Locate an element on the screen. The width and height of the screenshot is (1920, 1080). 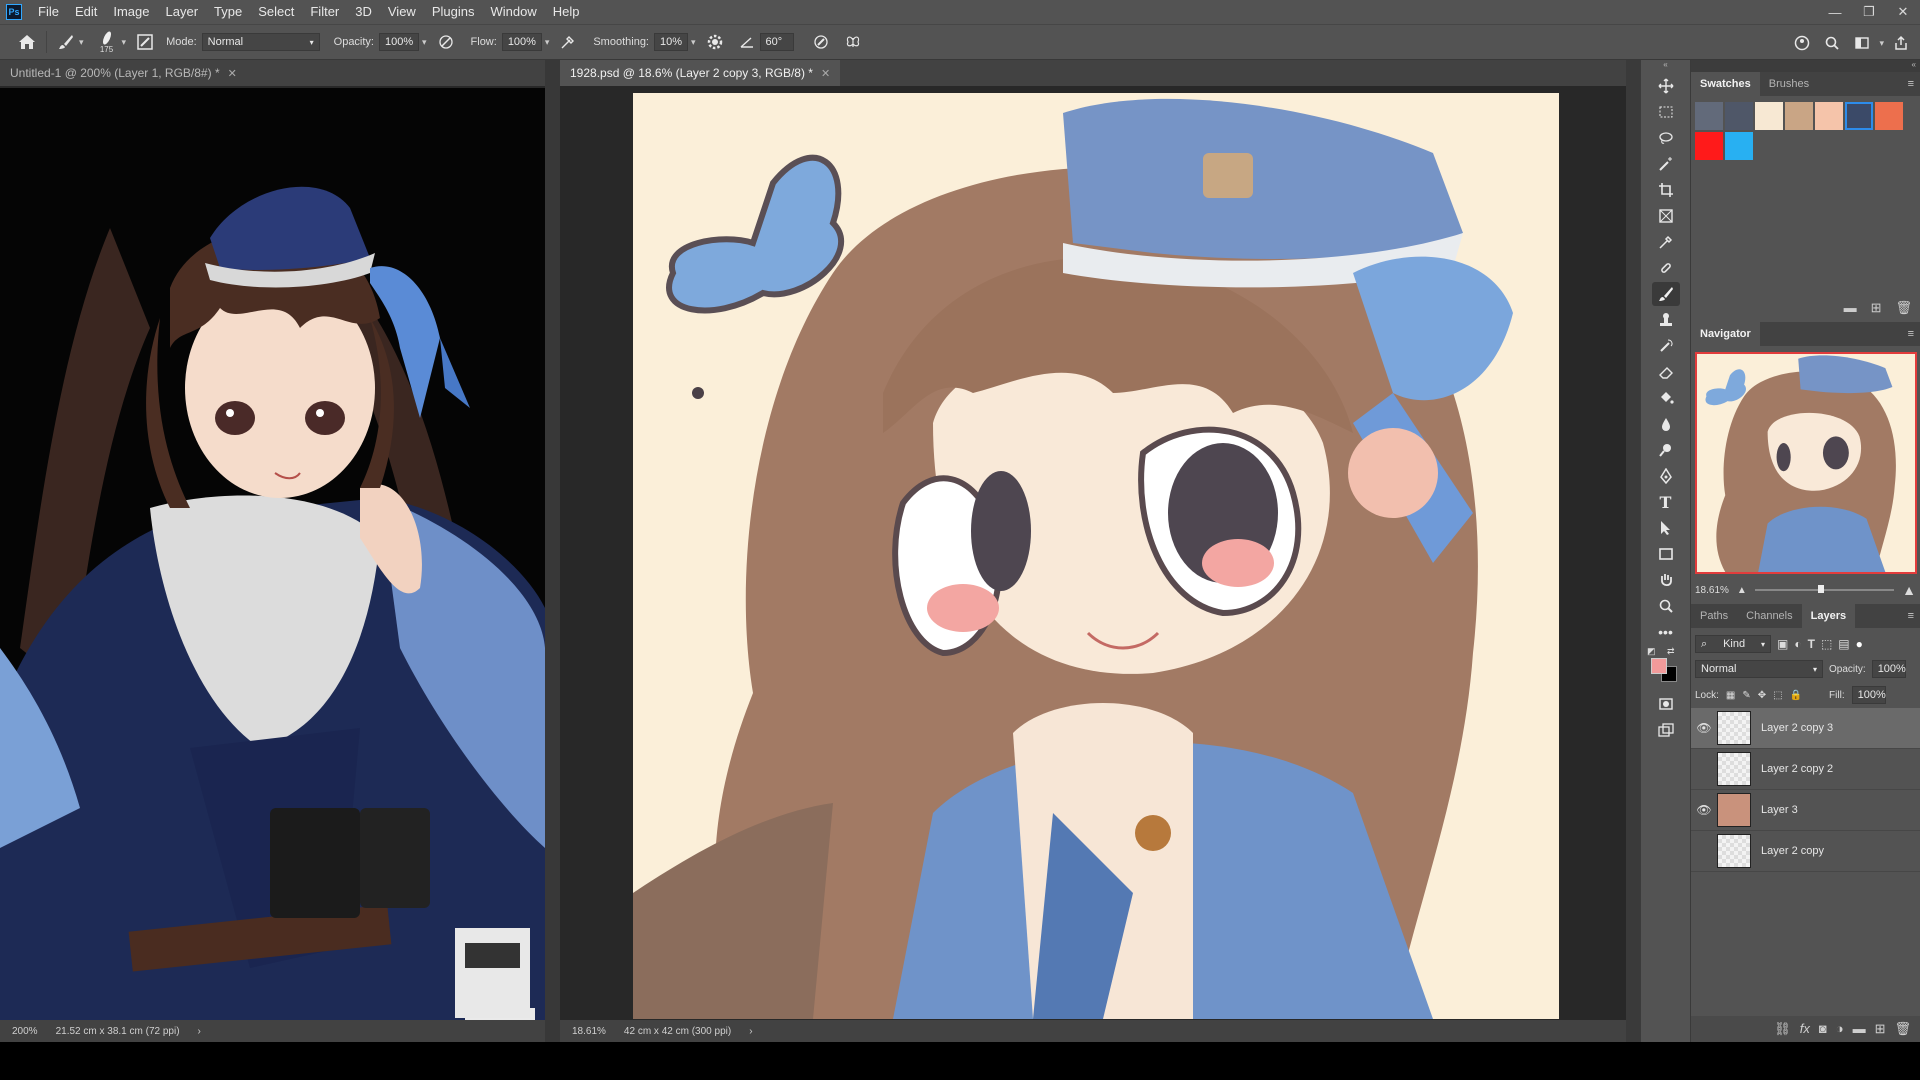
delete-layer-trash-icon: 🗑 is located at coordinates (1902, 1029).